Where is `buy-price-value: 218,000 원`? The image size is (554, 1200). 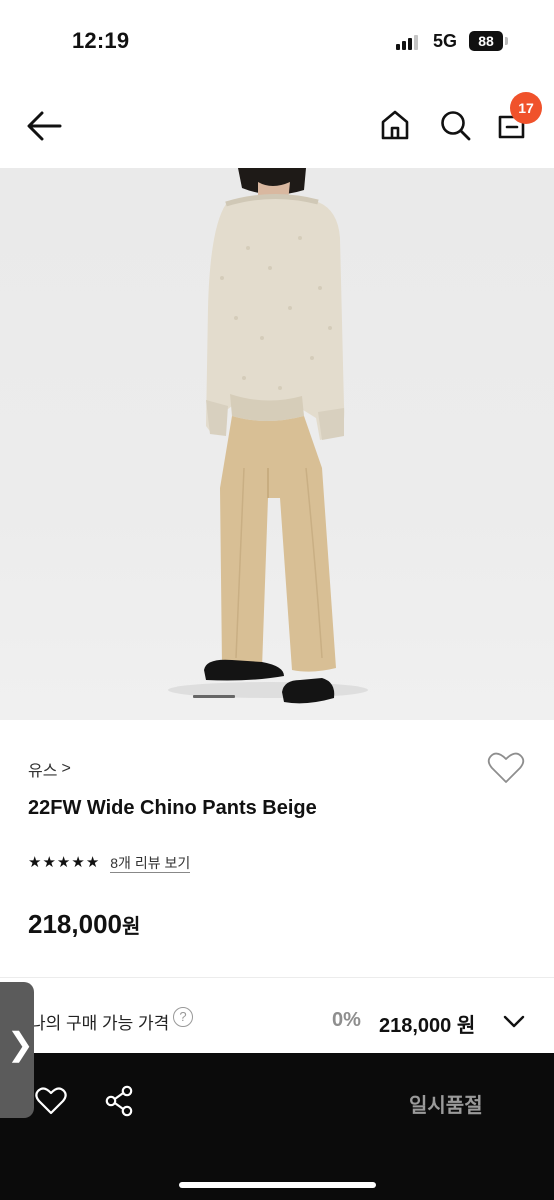 buy-price-value: 218,000 원 is located at coordinates (427, 1026).